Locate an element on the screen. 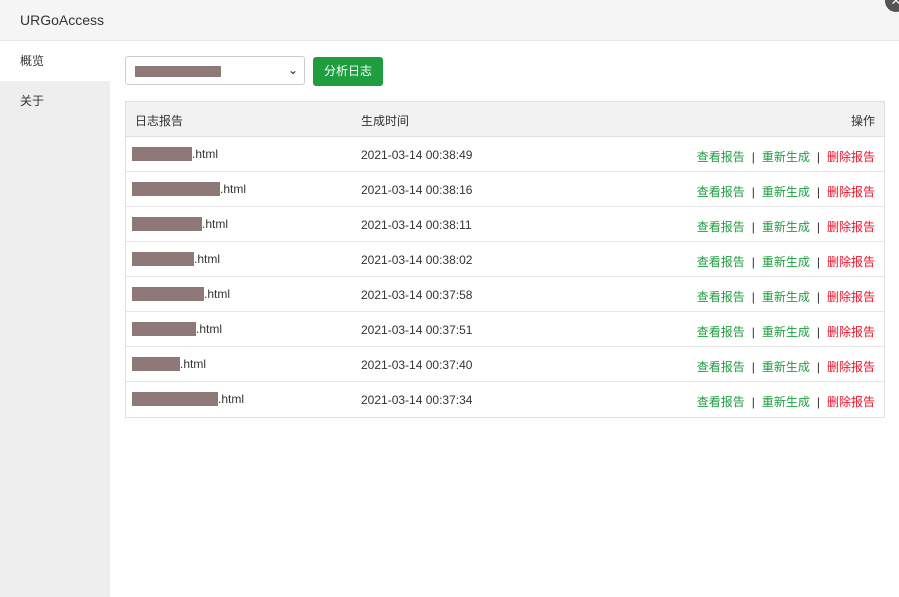  sidebar-item-label: 概览 is located at coordinates (32, 61).